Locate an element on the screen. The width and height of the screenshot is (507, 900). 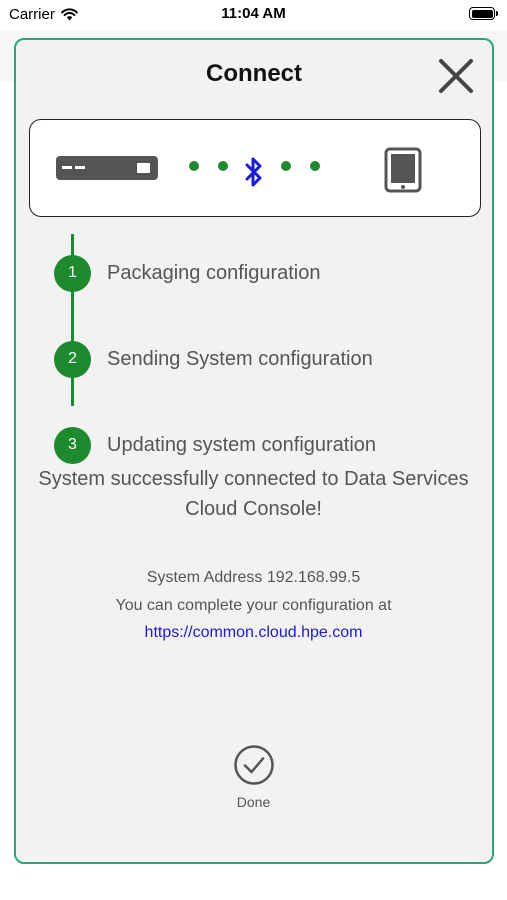
connection-status-box is located at coordinates (255, 168).